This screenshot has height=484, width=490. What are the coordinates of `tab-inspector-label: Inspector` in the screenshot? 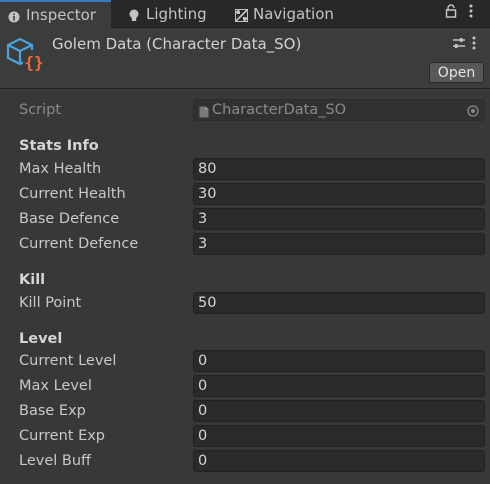 It's located at (61, 15).